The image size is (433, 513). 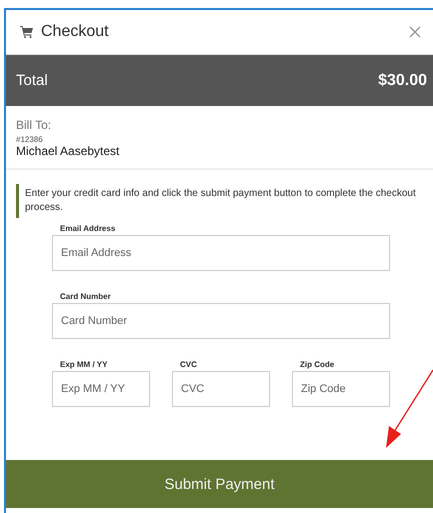 What do you see at coordinates (317, 364) in the screenshot?
I see `field-label: Zip Code` at bounding box center [317, 364].